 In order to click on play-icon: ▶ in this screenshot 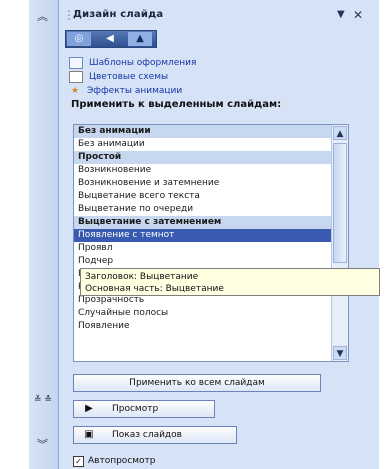, I will do `click(89, 408)`.